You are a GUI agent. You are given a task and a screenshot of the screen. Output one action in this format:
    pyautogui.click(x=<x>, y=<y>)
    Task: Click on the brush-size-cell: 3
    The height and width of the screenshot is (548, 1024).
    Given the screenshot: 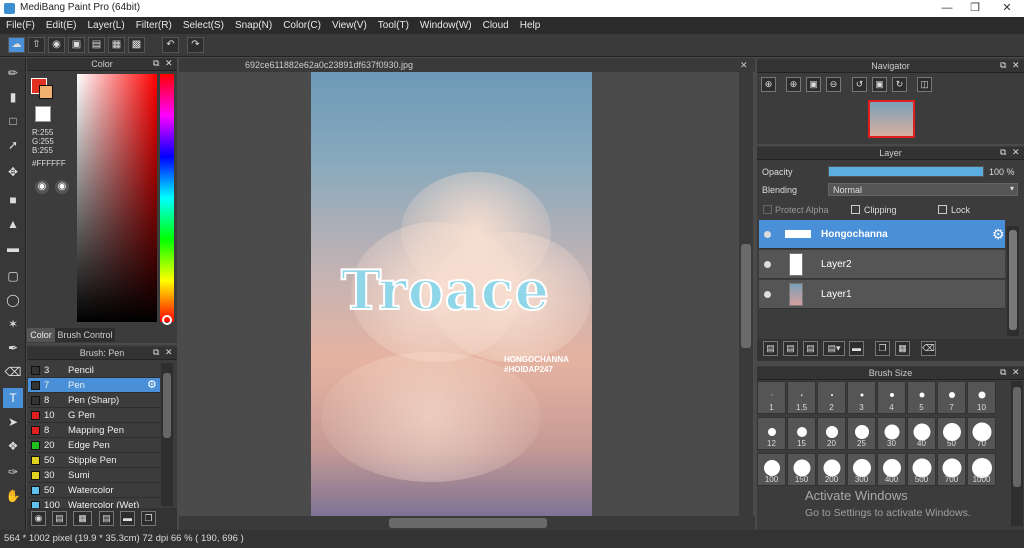 What is the action you would take?
    pyautogui.click(x=861, y=397)
    